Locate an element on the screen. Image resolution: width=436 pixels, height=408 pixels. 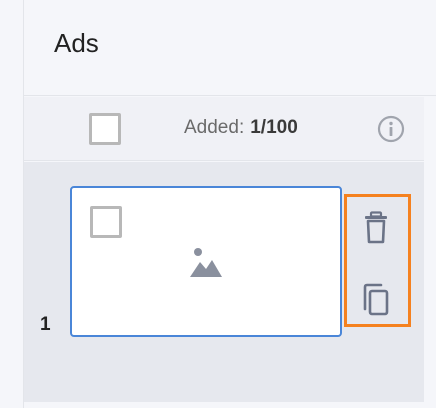
trash-icon is located at coordinates (376, 228).